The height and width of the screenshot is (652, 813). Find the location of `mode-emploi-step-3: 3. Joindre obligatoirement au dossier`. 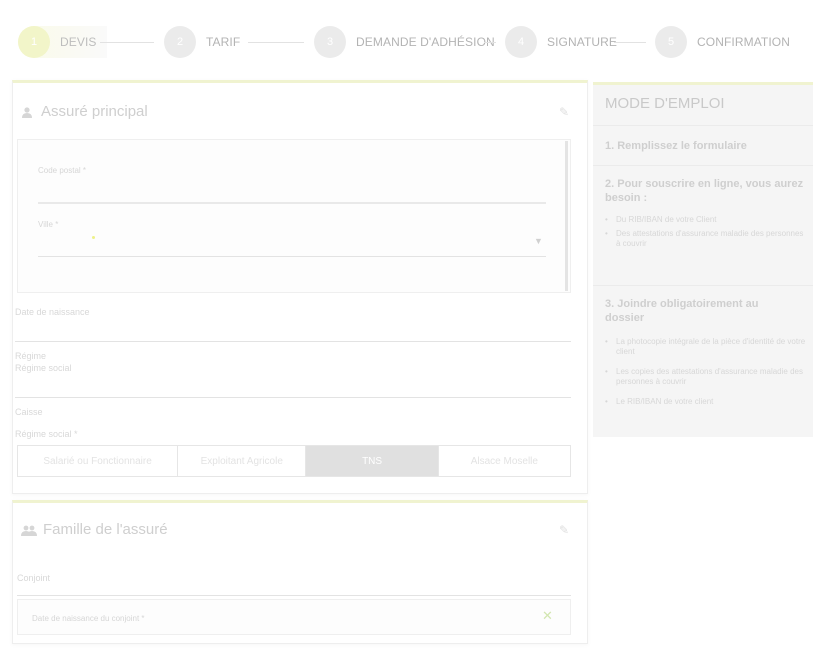

mode-emploi-step-3: 3. Joindre obligatoirement au dossier is located at coordinates (682, 311).